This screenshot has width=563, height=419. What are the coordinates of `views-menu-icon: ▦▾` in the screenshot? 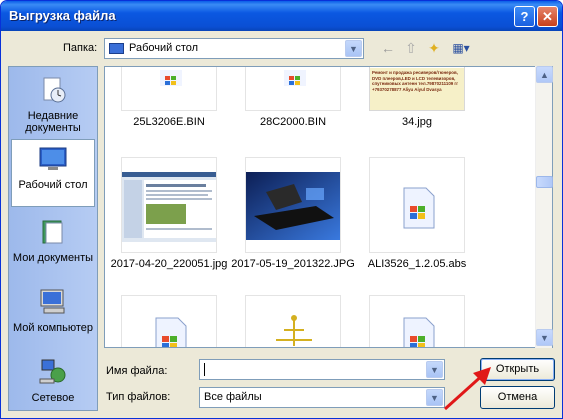 It's located at (461, 48).